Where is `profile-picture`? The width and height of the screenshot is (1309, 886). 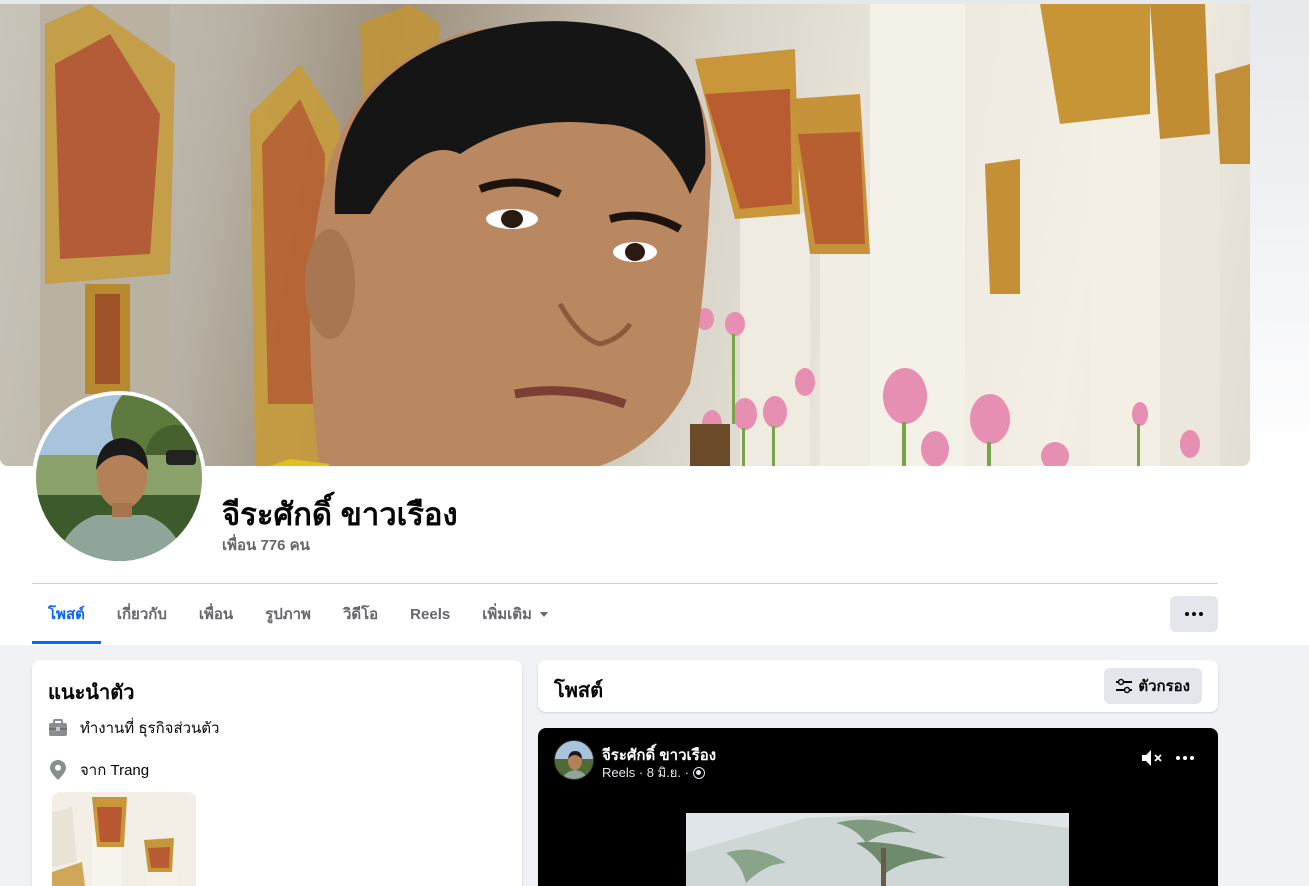
profile-picture is located at coordinates (119, 478).